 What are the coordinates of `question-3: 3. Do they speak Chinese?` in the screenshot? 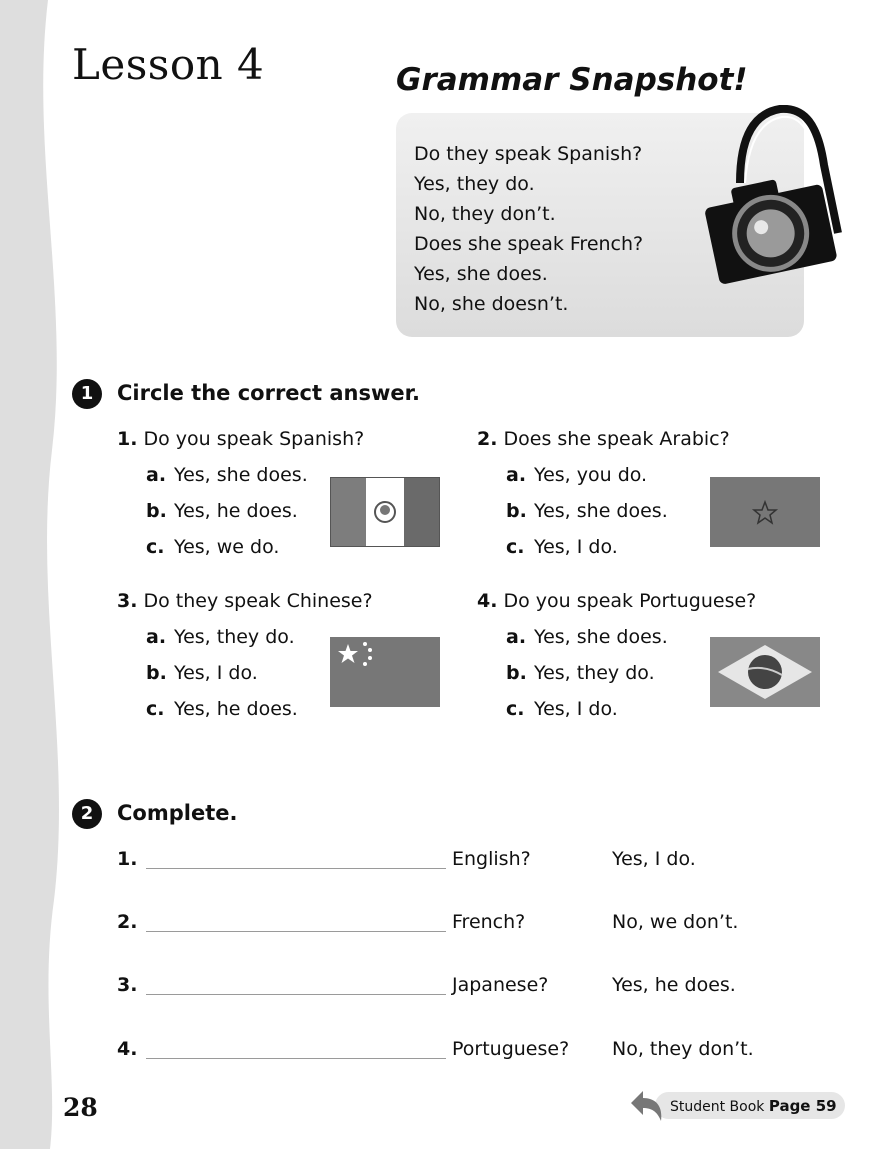 It's located at (245, 601).